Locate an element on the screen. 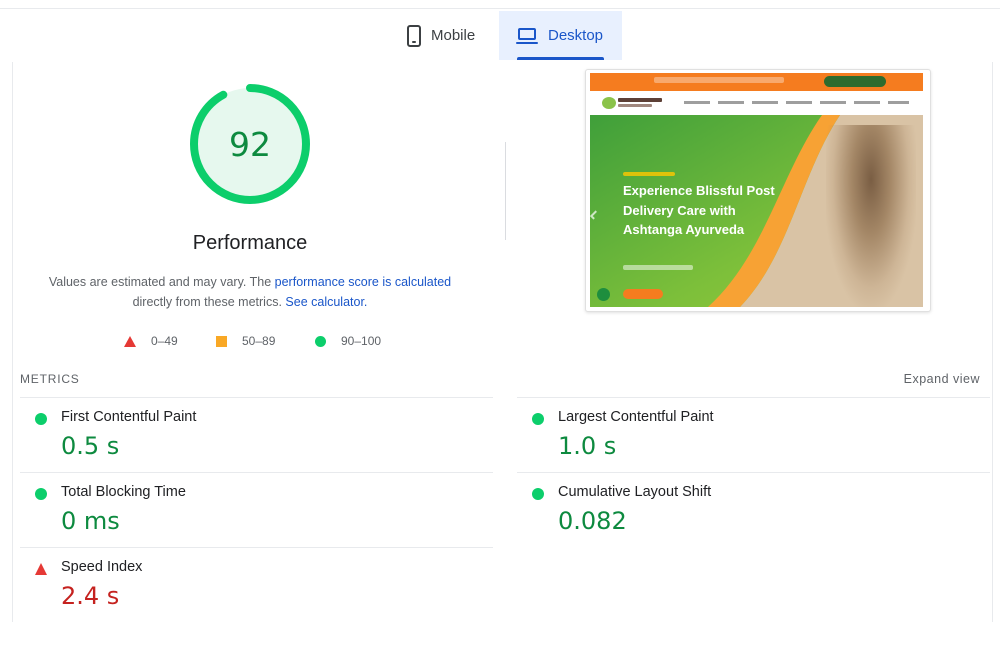 The width and height of the screenshot is (1000, 662). metric-cumulative-layout-shift: Cumulative Layout Shift 0.082 is located at coordinates (747, 509).